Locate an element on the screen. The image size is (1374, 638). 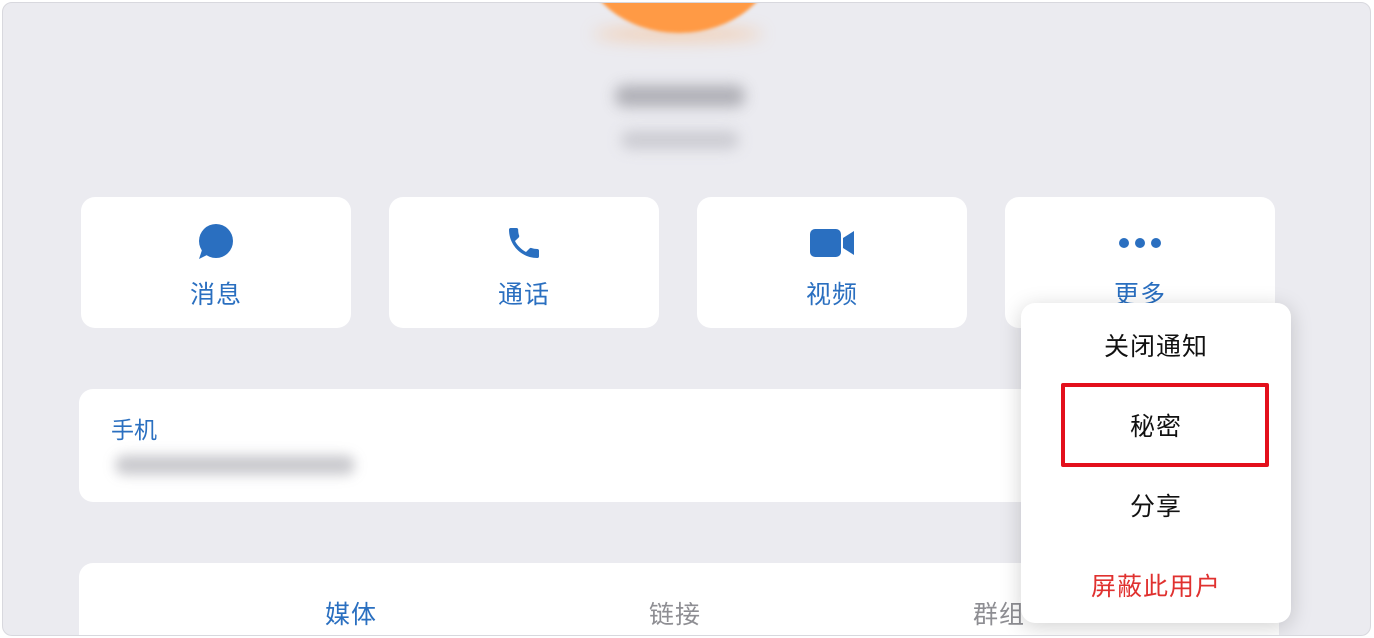
phone-icon is located at coordinates (524, 243).